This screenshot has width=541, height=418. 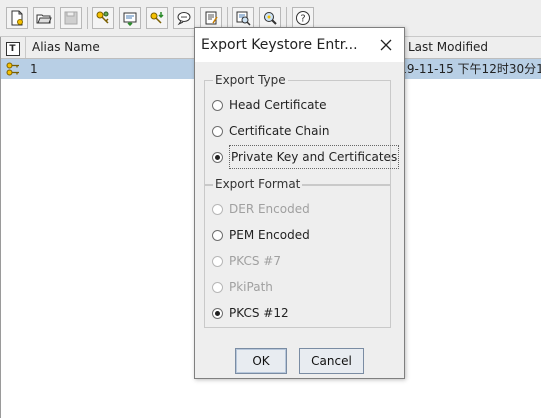 What do you see at coordinates (462, 69) in the screenshot?
I see `last-modified-cell: 2019-11-15 下午12时30分19秒` at bounding box center [462, 69].